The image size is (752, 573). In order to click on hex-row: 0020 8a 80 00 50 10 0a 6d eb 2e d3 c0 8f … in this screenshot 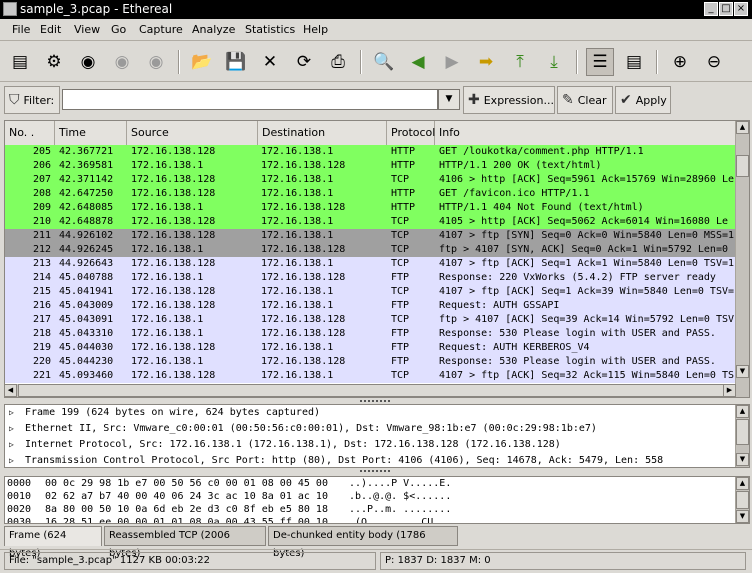, I will do `click(377, 509)`.